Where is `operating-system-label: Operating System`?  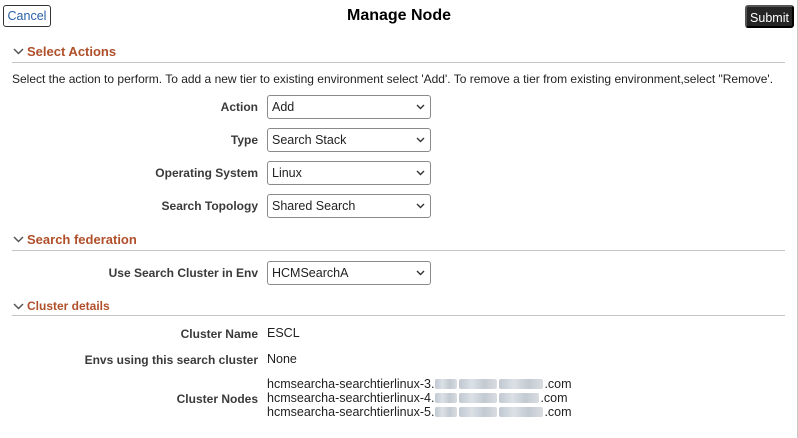
operating-system-label: Operating System is located at coordinates (206, 173).